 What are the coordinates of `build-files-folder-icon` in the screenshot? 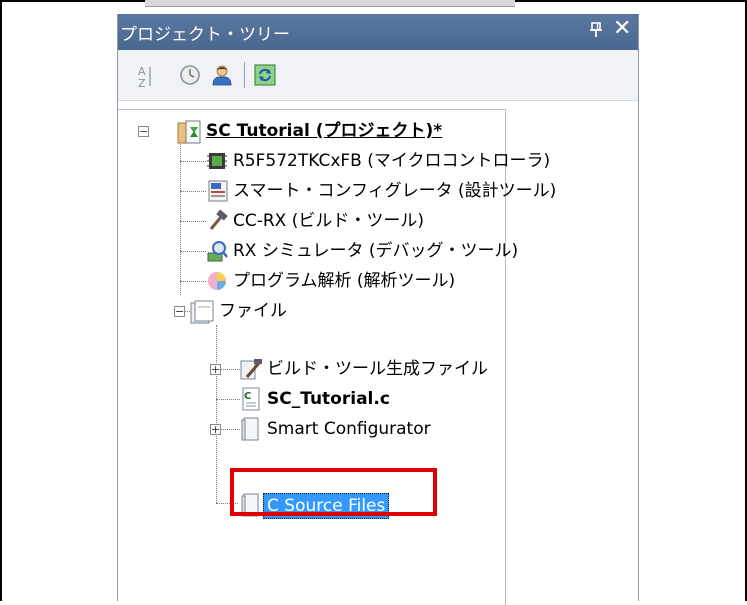 It's located at (251, 369).